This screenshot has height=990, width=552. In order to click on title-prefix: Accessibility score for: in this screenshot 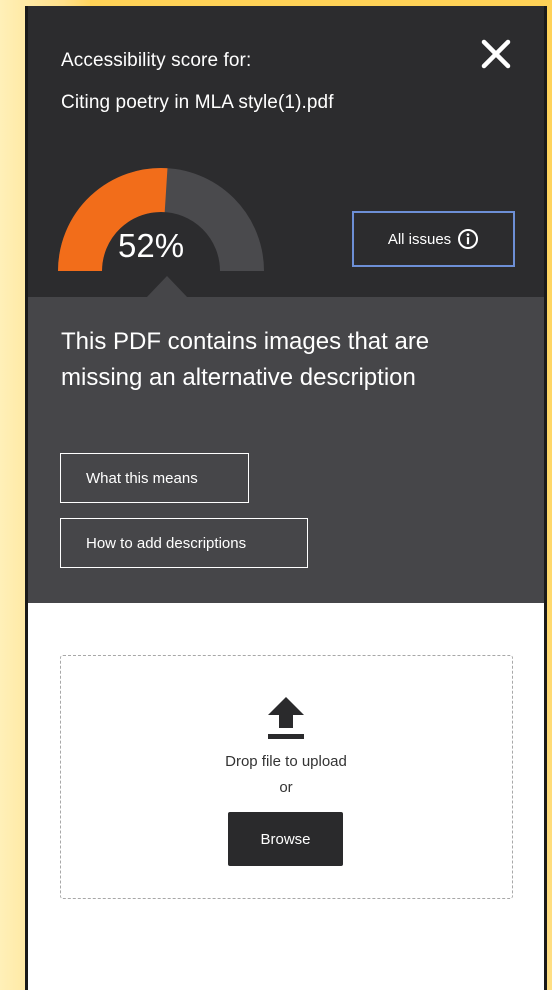, I will do `click(156, 60)`.